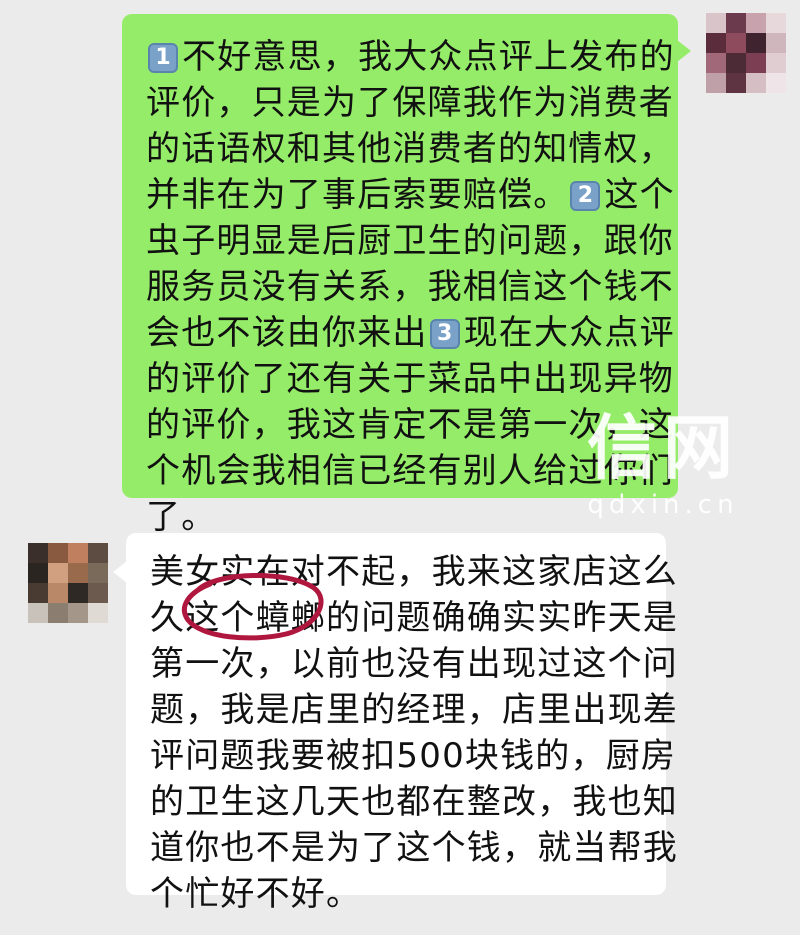  What do you see at coordinates (585, 196) in the screenshot?
I see `keycap-number-icon: 2` at bounding box center [585, 196].